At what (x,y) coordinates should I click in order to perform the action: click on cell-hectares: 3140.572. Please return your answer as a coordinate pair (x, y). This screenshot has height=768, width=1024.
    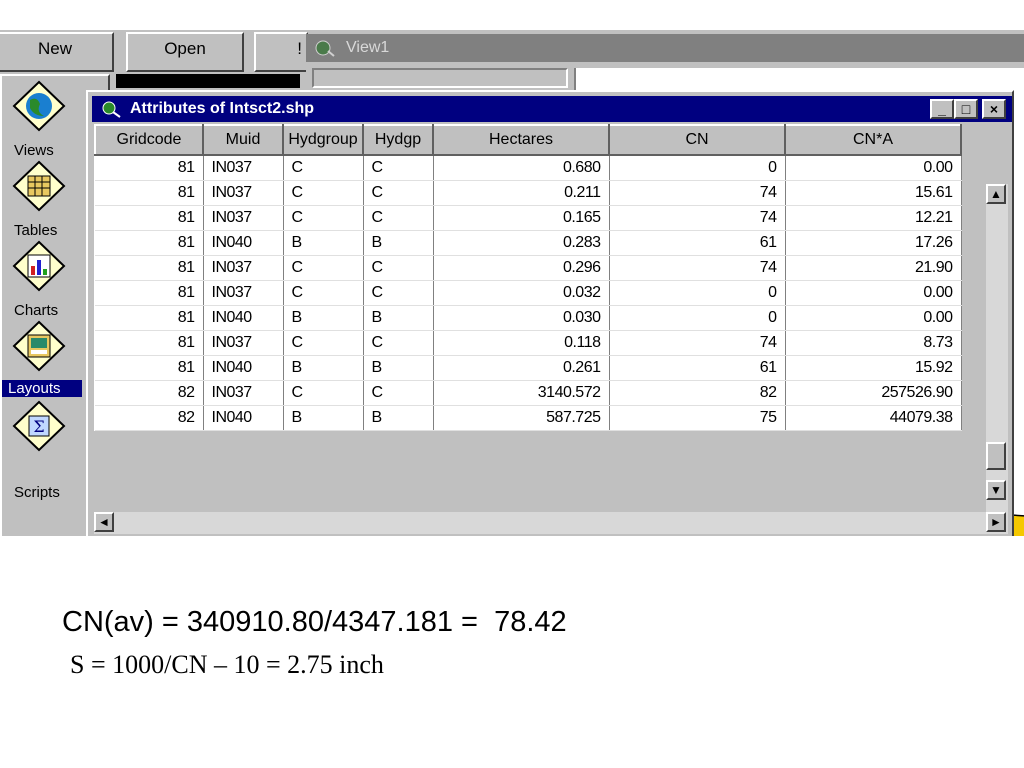
    Looking at the image, I should click on (521, 393).